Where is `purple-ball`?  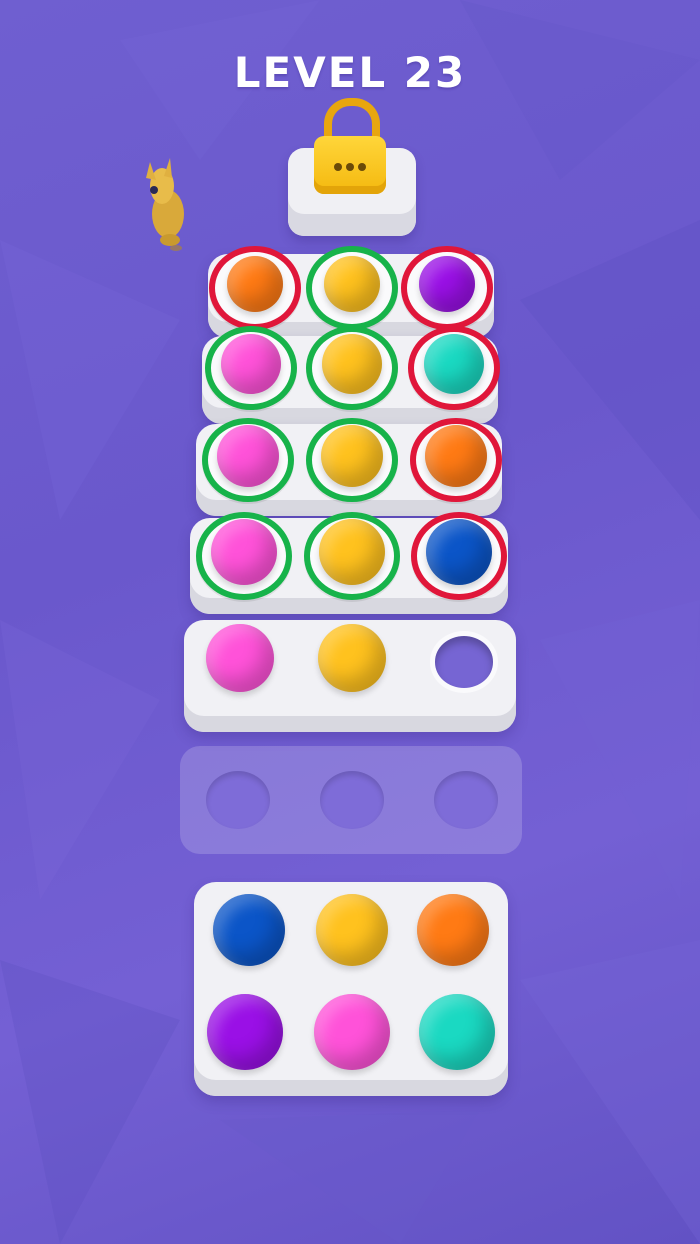 purple-ball is located at coordinates (447, 284).